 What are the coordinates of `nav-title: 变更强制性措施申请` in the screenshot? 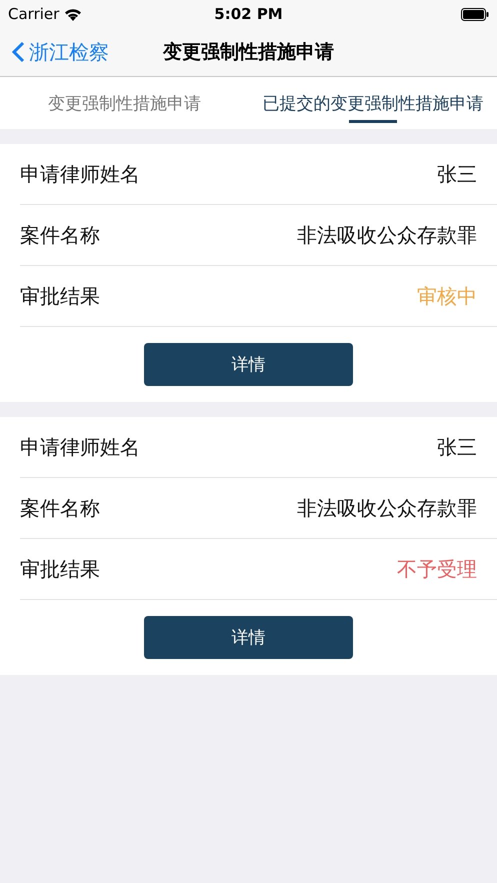 It's located at (248, 52).